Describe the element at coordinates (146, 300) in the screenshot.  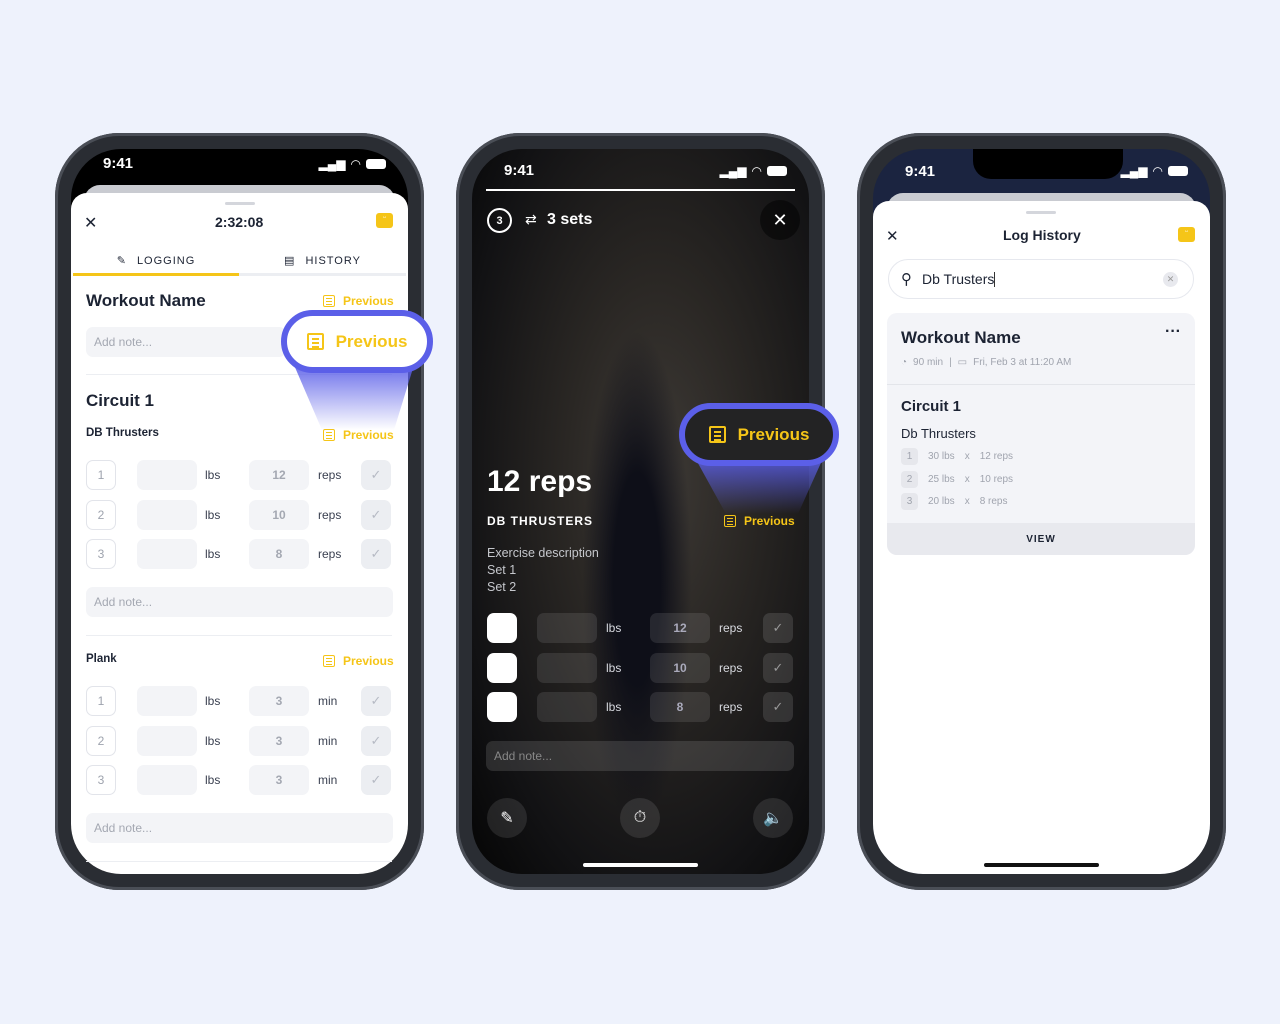
I see `workout-name: Workout Name` at that location.